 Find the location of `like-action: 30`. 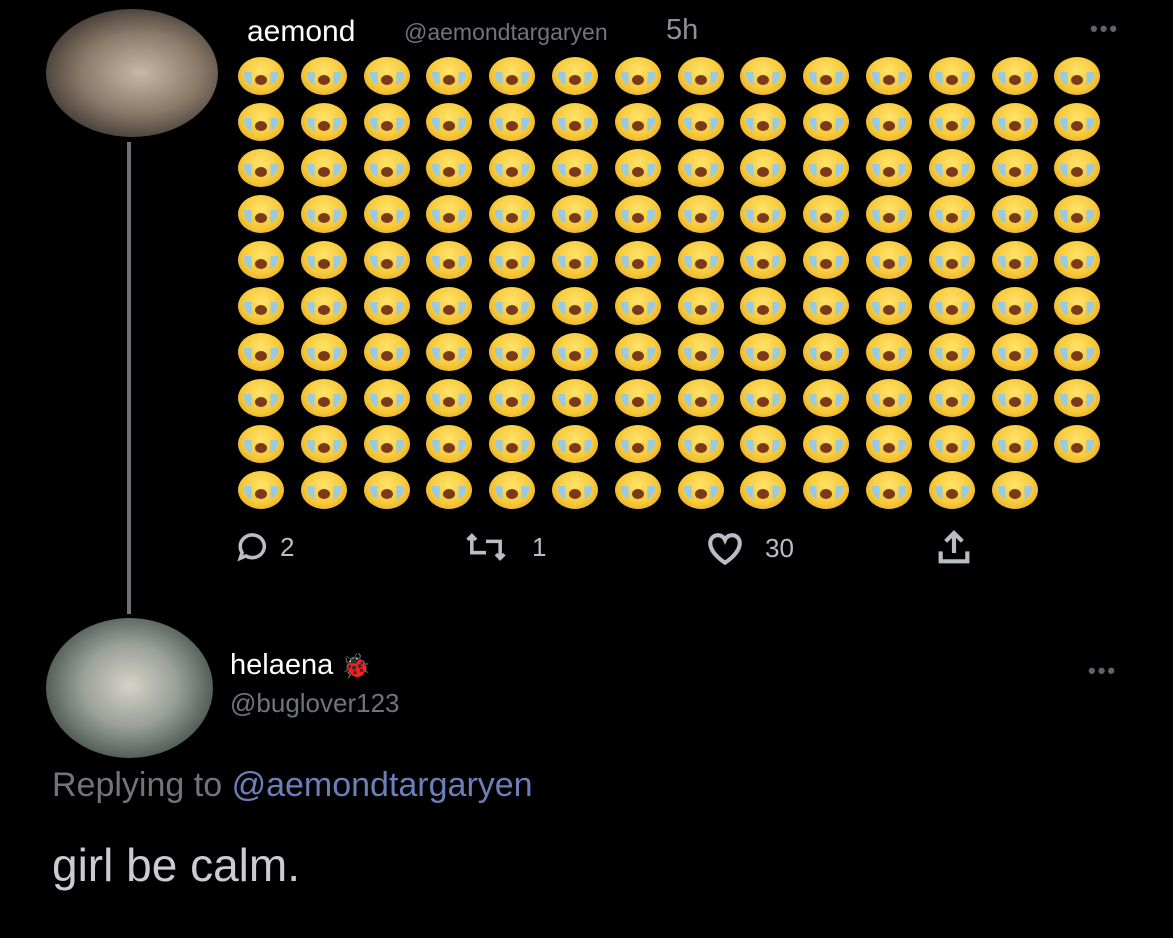

like-action: 30 is located at coordinates (748, 548).